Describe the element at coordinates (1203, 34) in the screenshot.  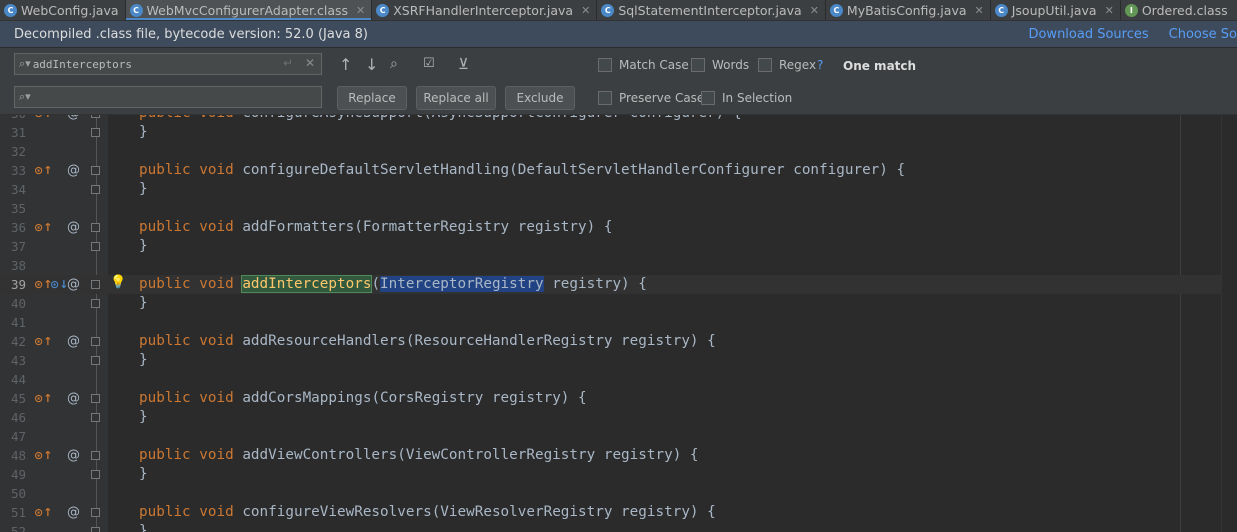
I see `choose-sources-link: Choose So` at that location.